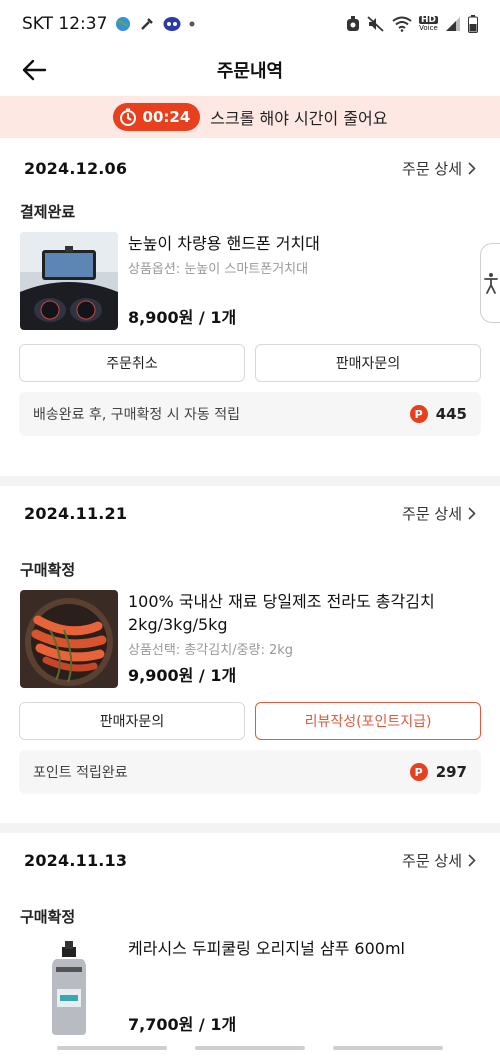  I want to click on product-info: 케라시스 두피쿨링 오리지널 샴푸 600ml 7,700원 / 1개, so click(304, 987).